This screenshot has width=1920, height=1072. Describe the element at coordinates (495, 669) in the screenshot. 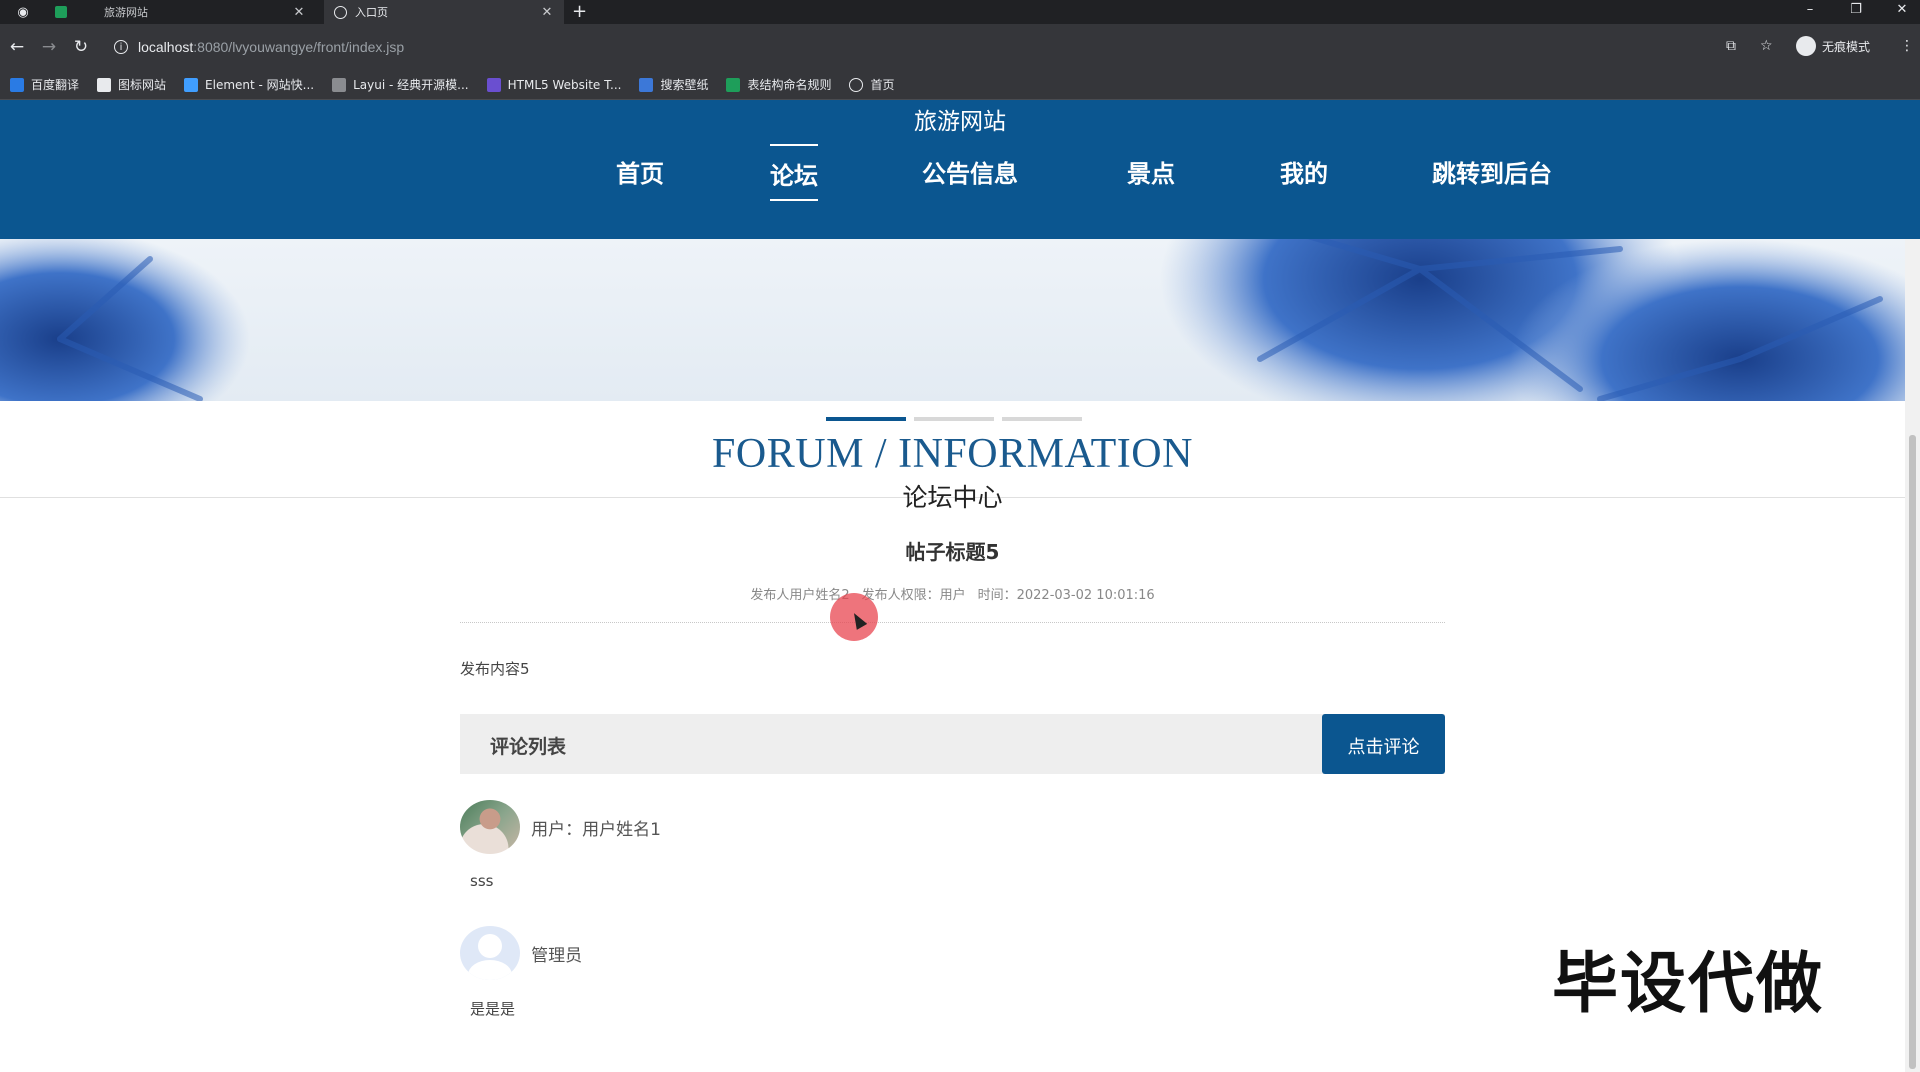

I see `post-content: 发布内容5` at that location.